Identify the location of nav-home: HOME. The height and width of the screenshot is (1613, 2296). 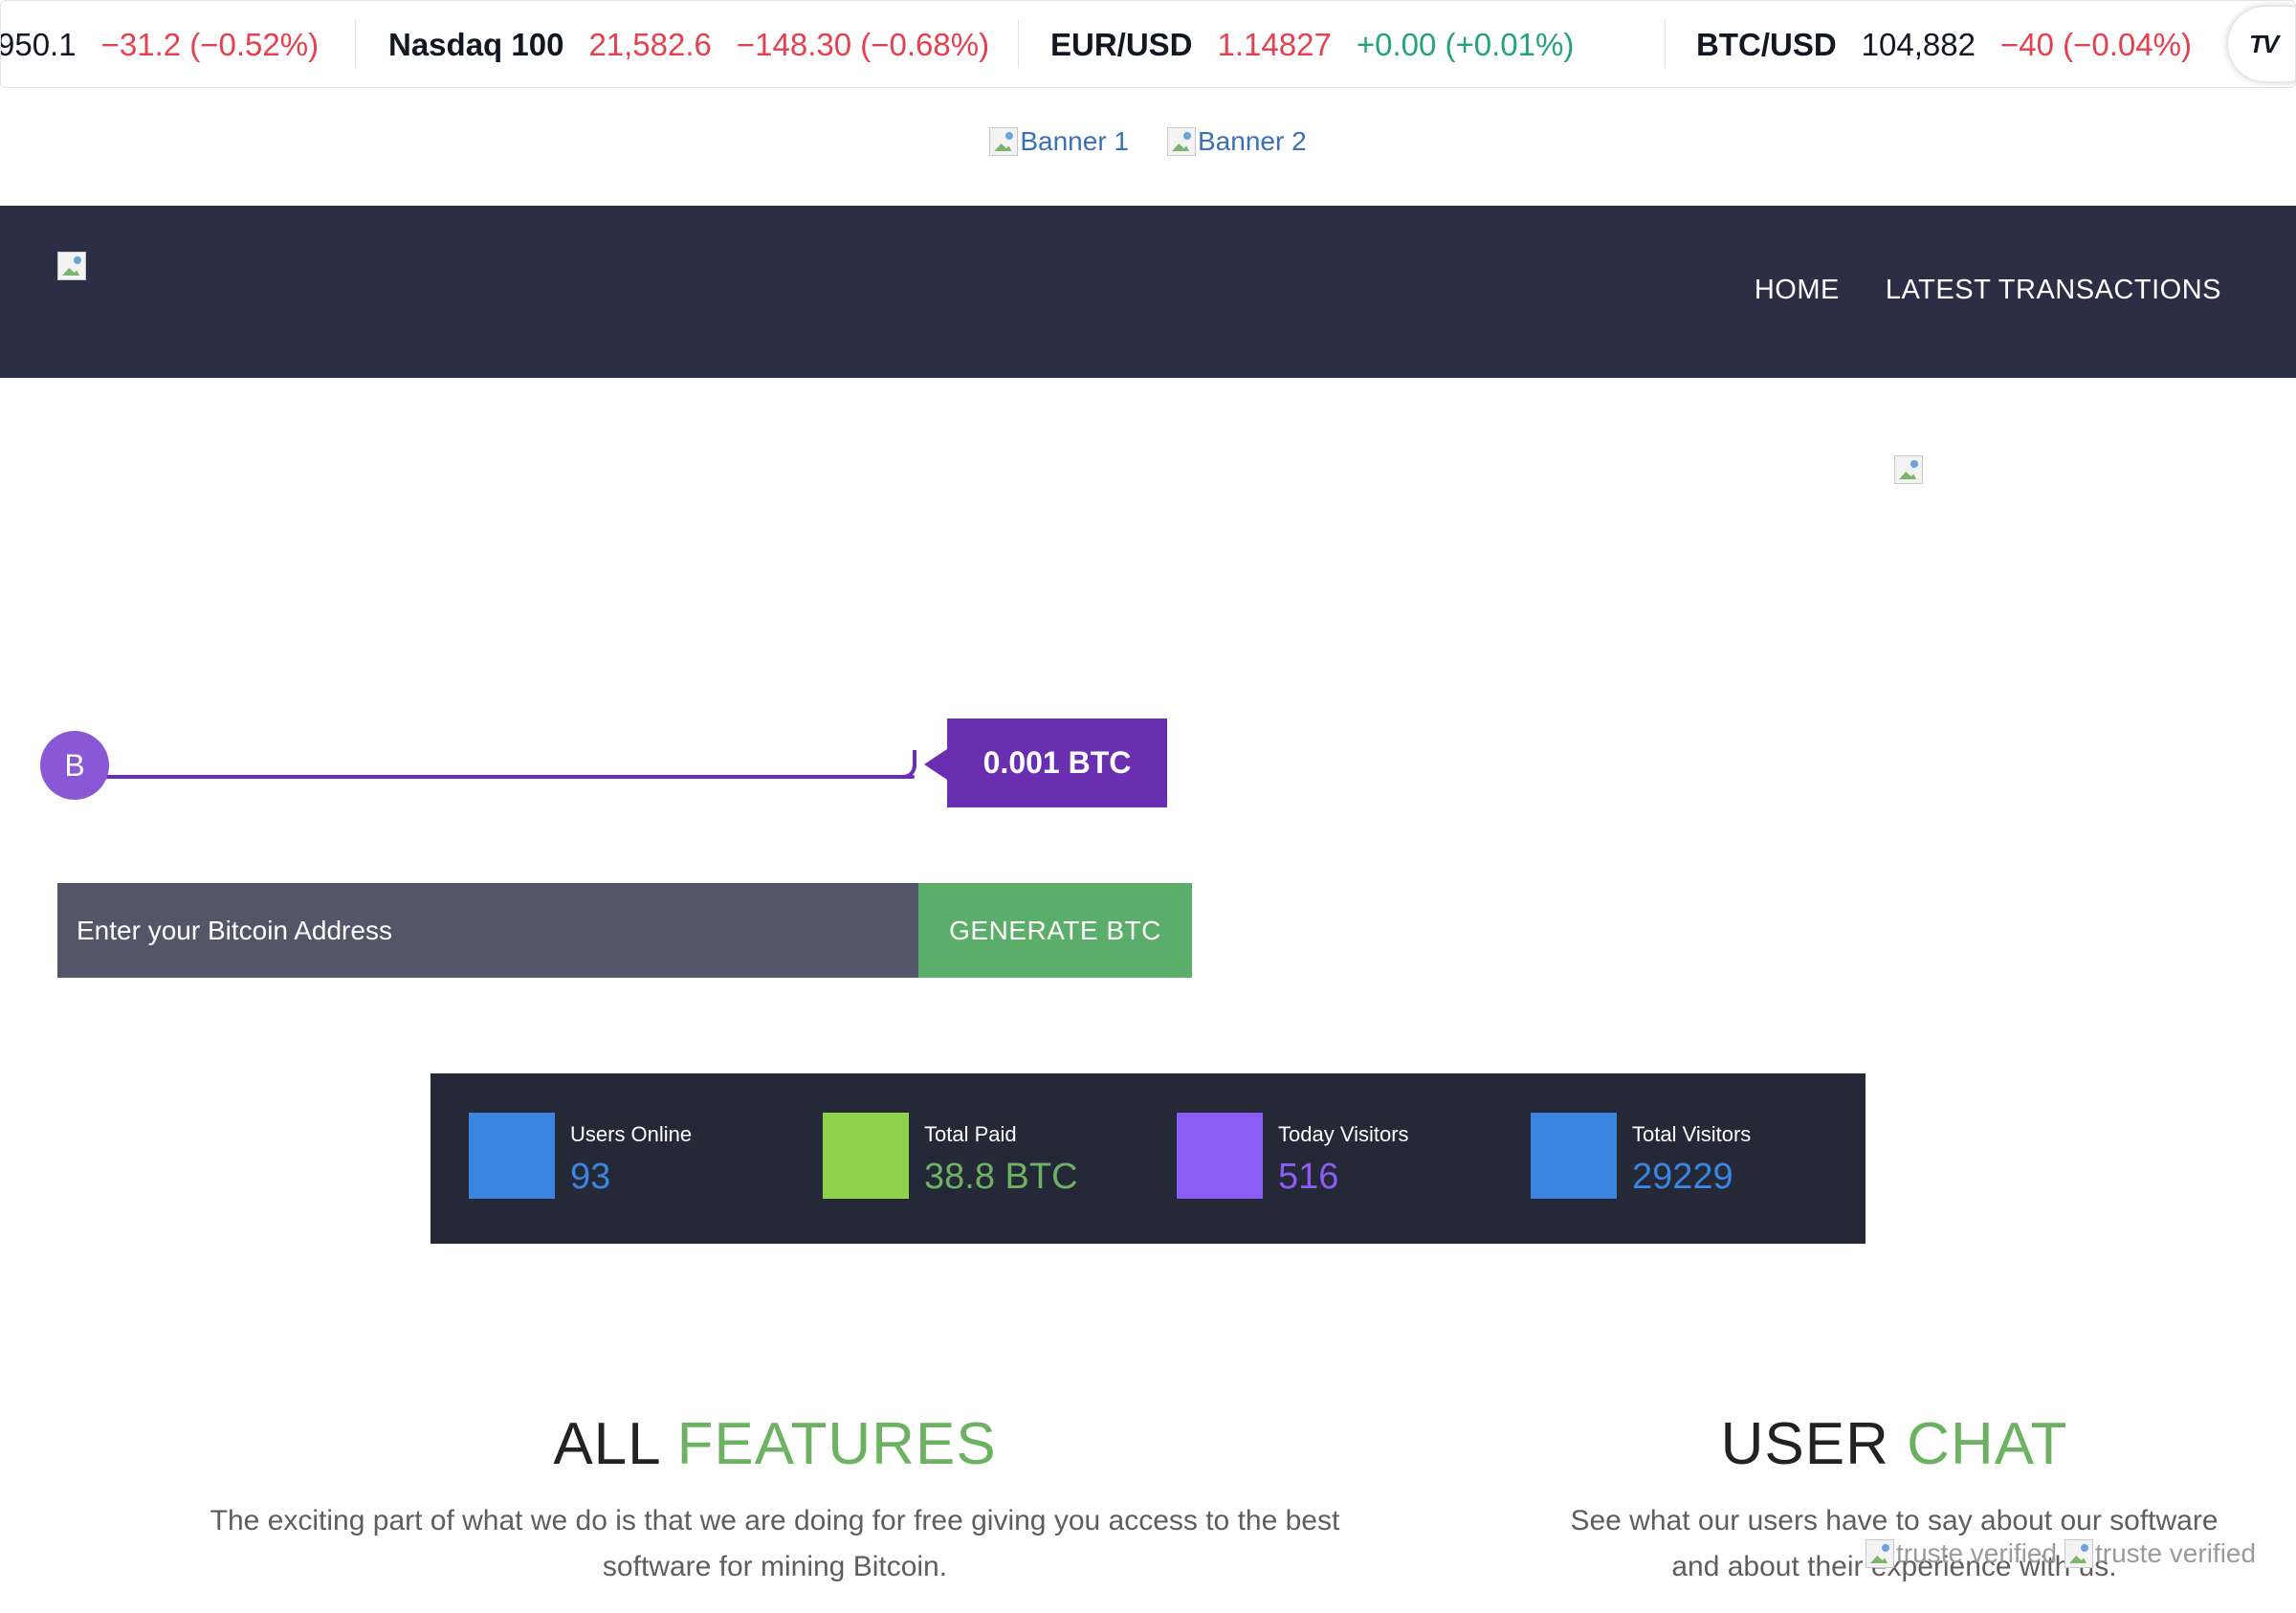
(1797, 290).